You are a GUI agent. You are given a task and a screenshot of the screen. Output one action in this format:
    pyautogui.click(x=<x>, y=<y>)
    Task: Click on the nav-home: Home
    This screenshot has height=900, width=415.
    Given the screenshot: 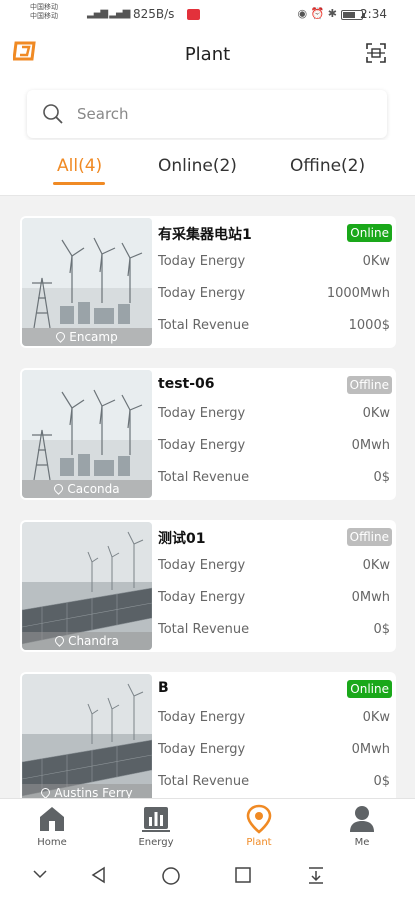 What is the action you would take?
    pyautogui.click(x=52, y=825)
    